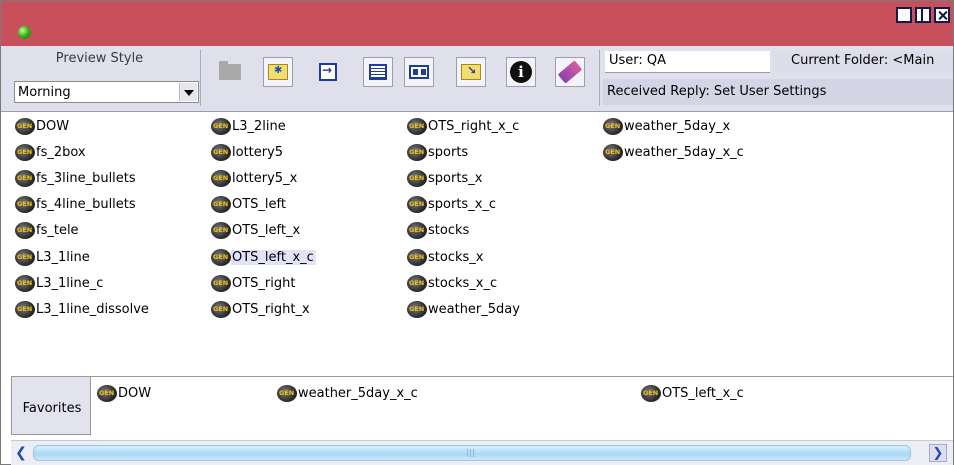 The width and height of the screenshot is (954, 465). I want to click on list-item: OTS_right_x_c, so click(464, 126).